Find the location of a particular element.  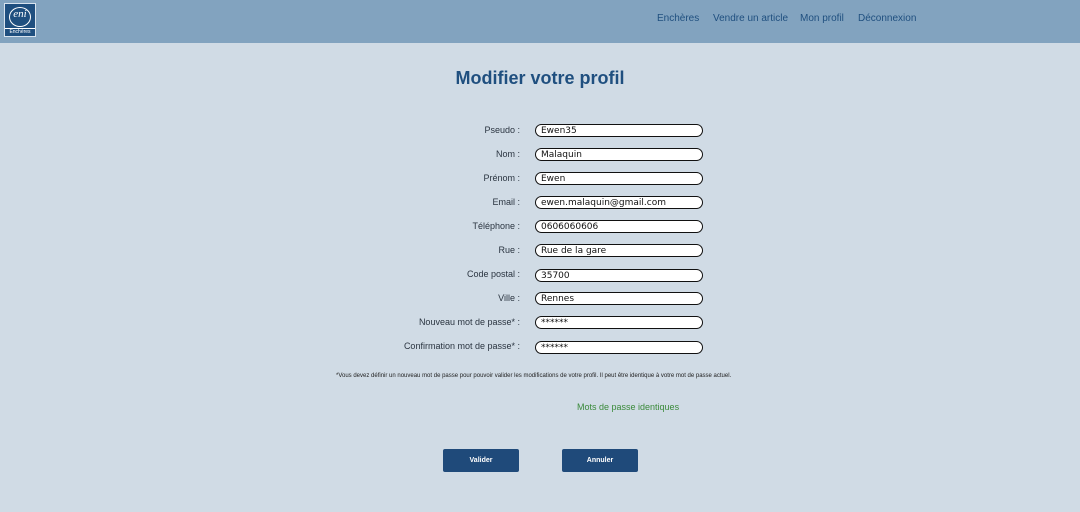

eni-logo: eni Enchères is located at coordinates (20, 20).